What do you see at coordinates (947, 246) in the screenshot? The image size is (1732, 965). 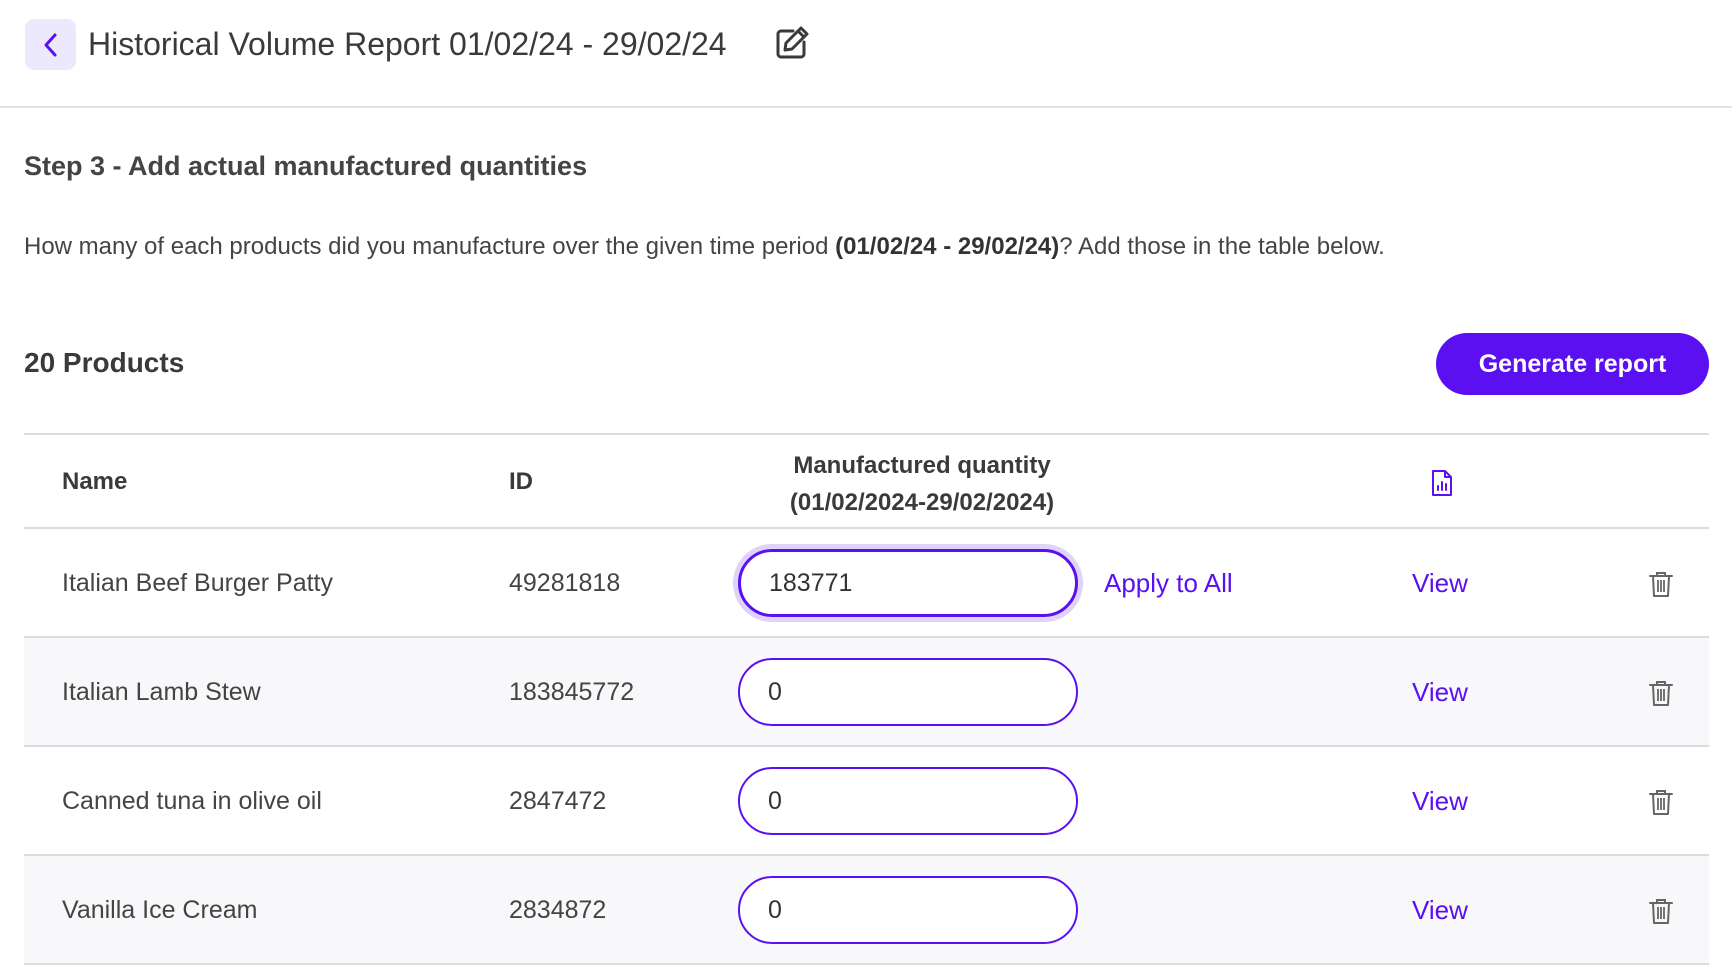 I see `description-period: (01/02/24 - 29/02/24)` at bounding box center [947, 246].